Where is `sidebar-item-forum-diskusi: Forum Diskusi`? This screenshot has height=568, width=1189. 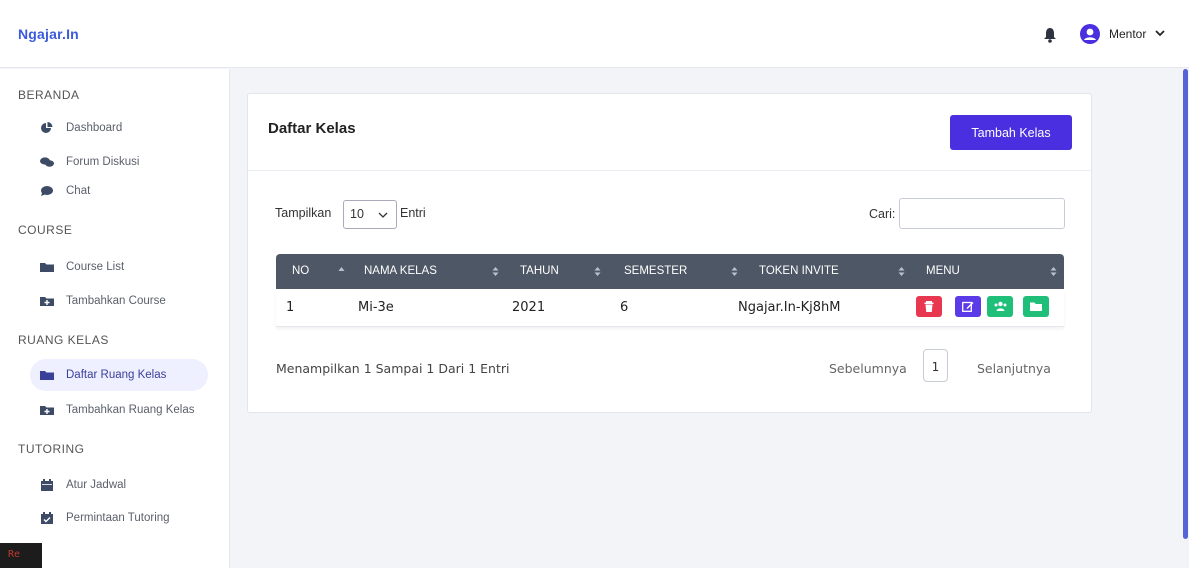
sidebar-item-forum-diskusi: Forum Diskusi is located at coordinates (89, 162).